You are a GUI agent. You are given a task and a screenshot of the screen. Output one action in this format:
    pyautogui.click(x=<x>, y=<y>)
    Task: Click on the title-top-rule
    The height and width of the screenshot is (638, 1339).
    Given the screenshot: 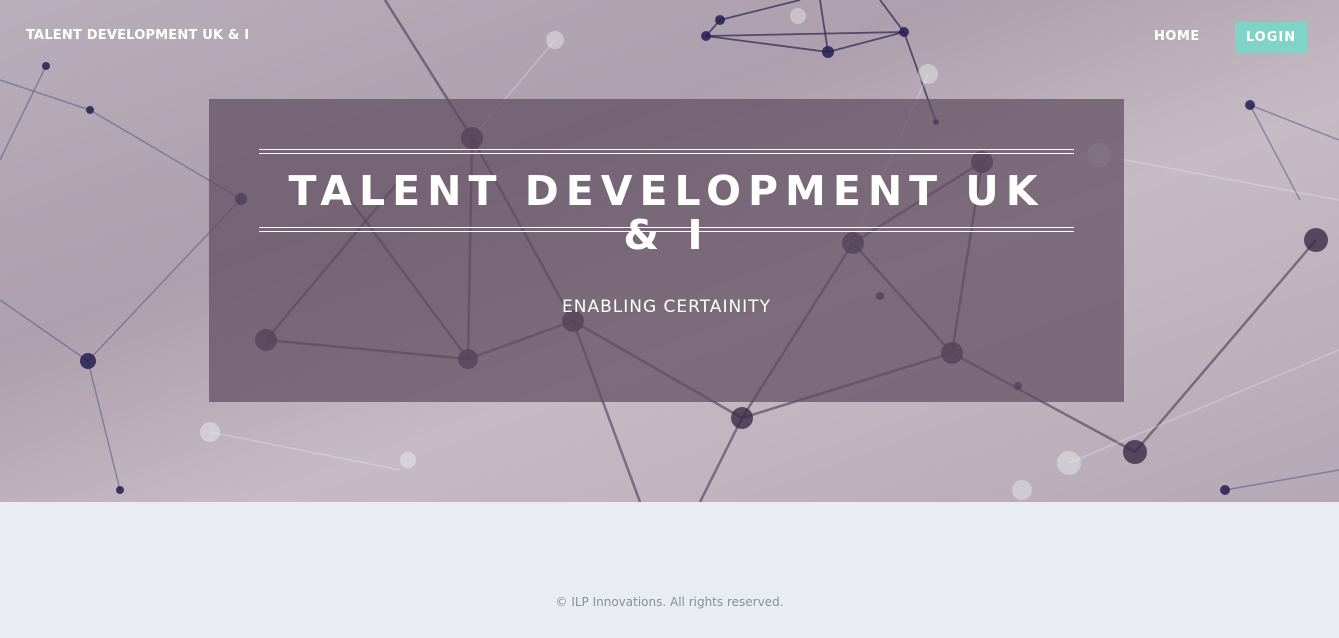 What is the action you would take?
    pyautogui.click(x=666, y=149)
    